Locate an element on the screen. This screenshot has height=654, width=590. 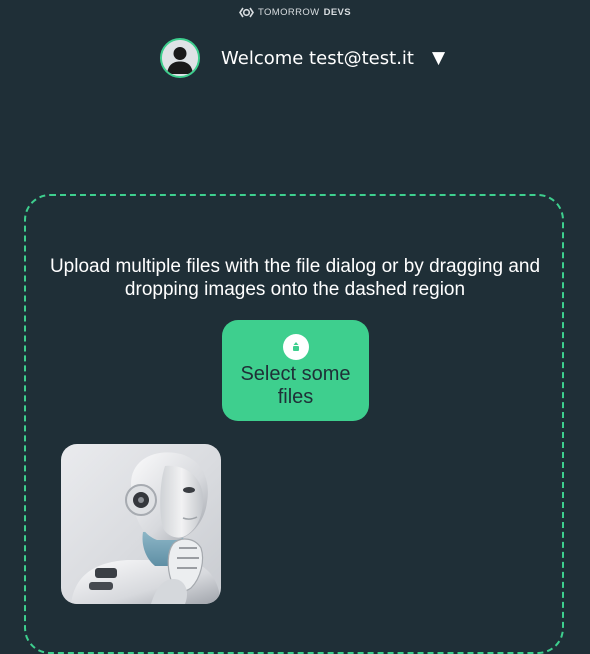
select-files-label: Select some files is located at coordinates (295, 385).